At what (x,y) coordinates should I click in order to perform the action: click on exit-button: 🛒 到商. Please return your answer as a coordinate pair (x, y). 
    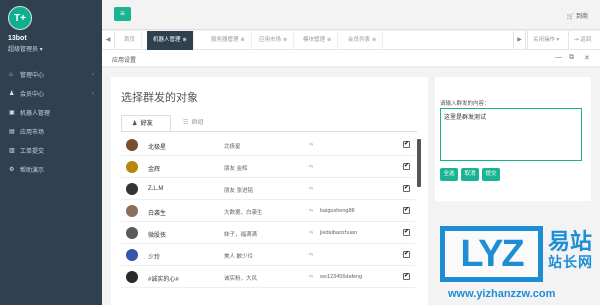
    Looking at the image, I should click on (577, 15).